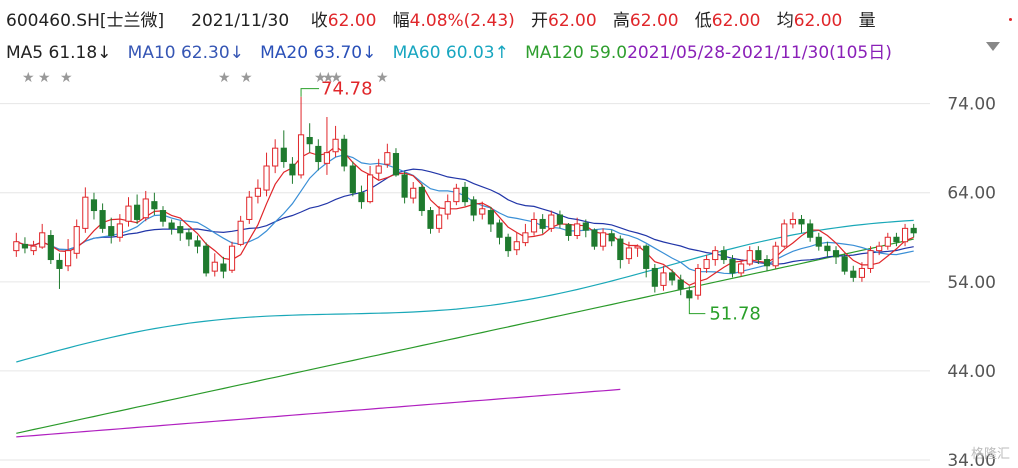  I want to click on avg-label: 均, so click(785, 21).